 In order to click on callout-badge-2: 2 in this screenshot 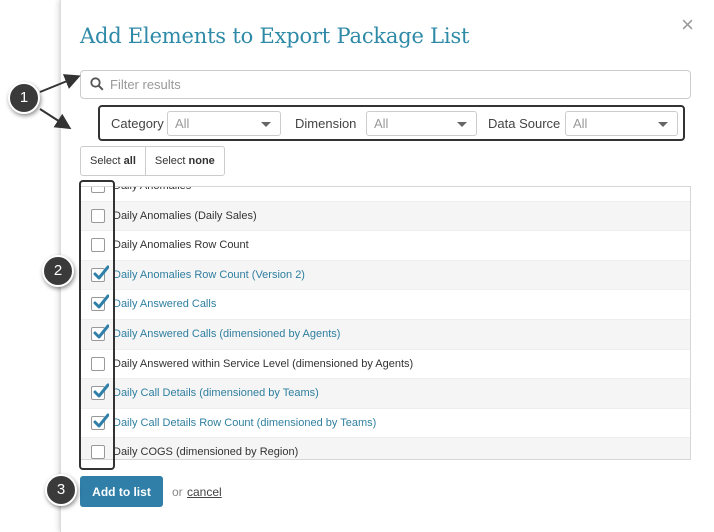, I will do `click(58, 271)`.